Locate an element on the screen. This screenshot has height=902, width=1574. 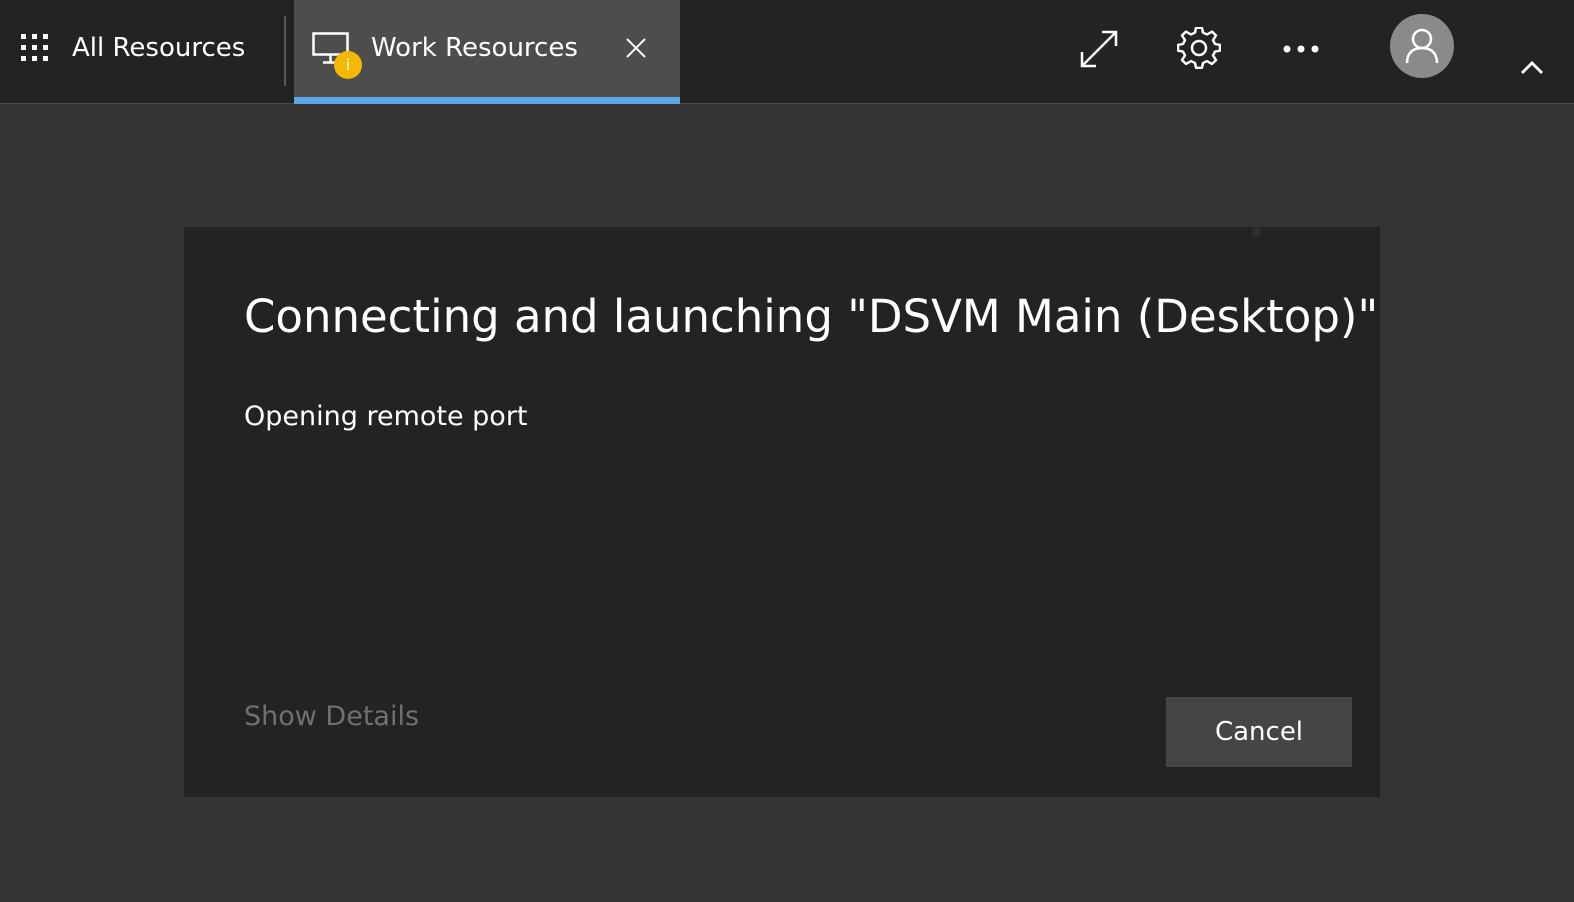
tab-work-resources: i Work Resources is located at coordinates (487, 52).